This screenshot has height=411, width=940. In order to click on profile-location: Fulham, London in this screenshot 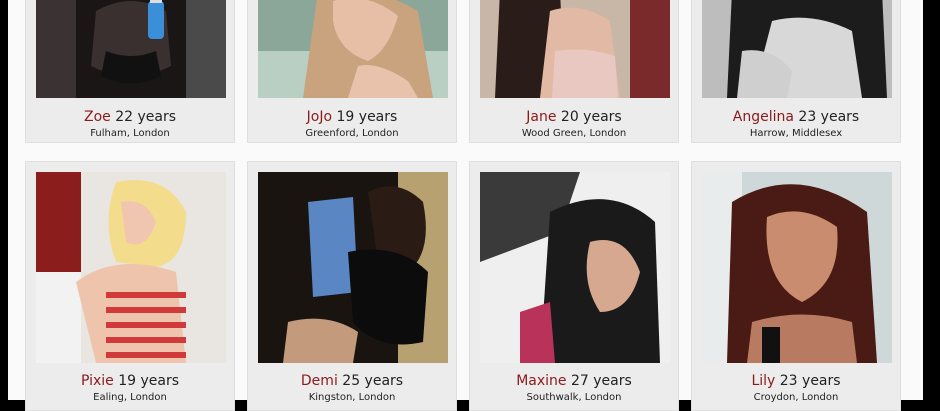, I will do `click(130, 133)`.